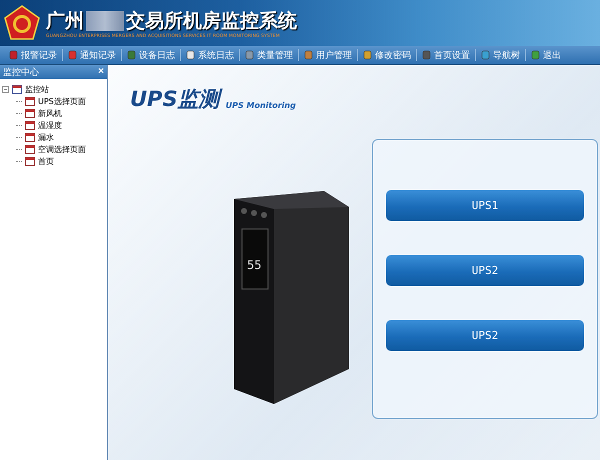 Image resolution: width=600 pixels, height=460 pixels. What do you see at coordinates (211, 21) in the screenshot?
I see `system-title: 交易所机房监控系统` at bounding box center [211, 21].